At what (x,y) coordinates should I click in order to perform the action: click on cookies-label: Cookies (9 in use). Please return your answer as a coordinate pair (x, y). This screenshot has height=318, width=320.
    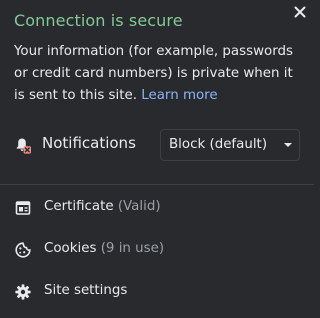
    Looking at the image, I should click on (104, 248).